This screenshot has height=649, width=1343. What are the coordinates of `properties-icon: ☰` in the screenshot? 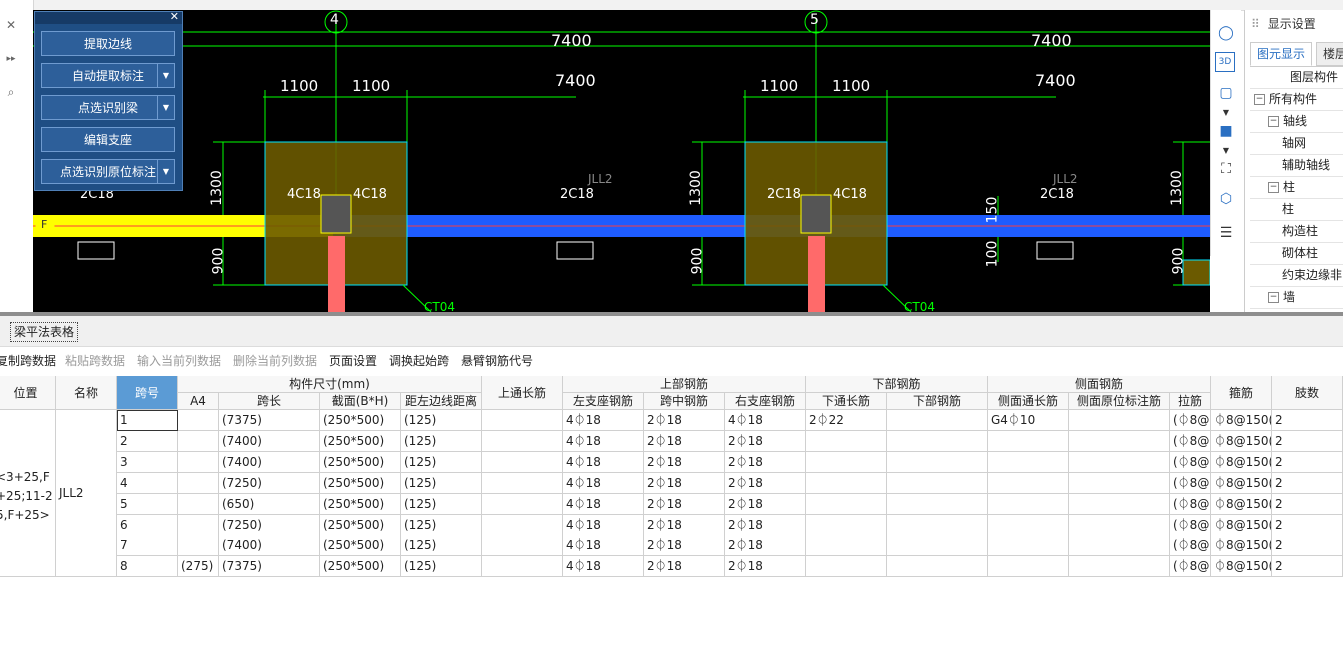 It's located at (1226, 233).